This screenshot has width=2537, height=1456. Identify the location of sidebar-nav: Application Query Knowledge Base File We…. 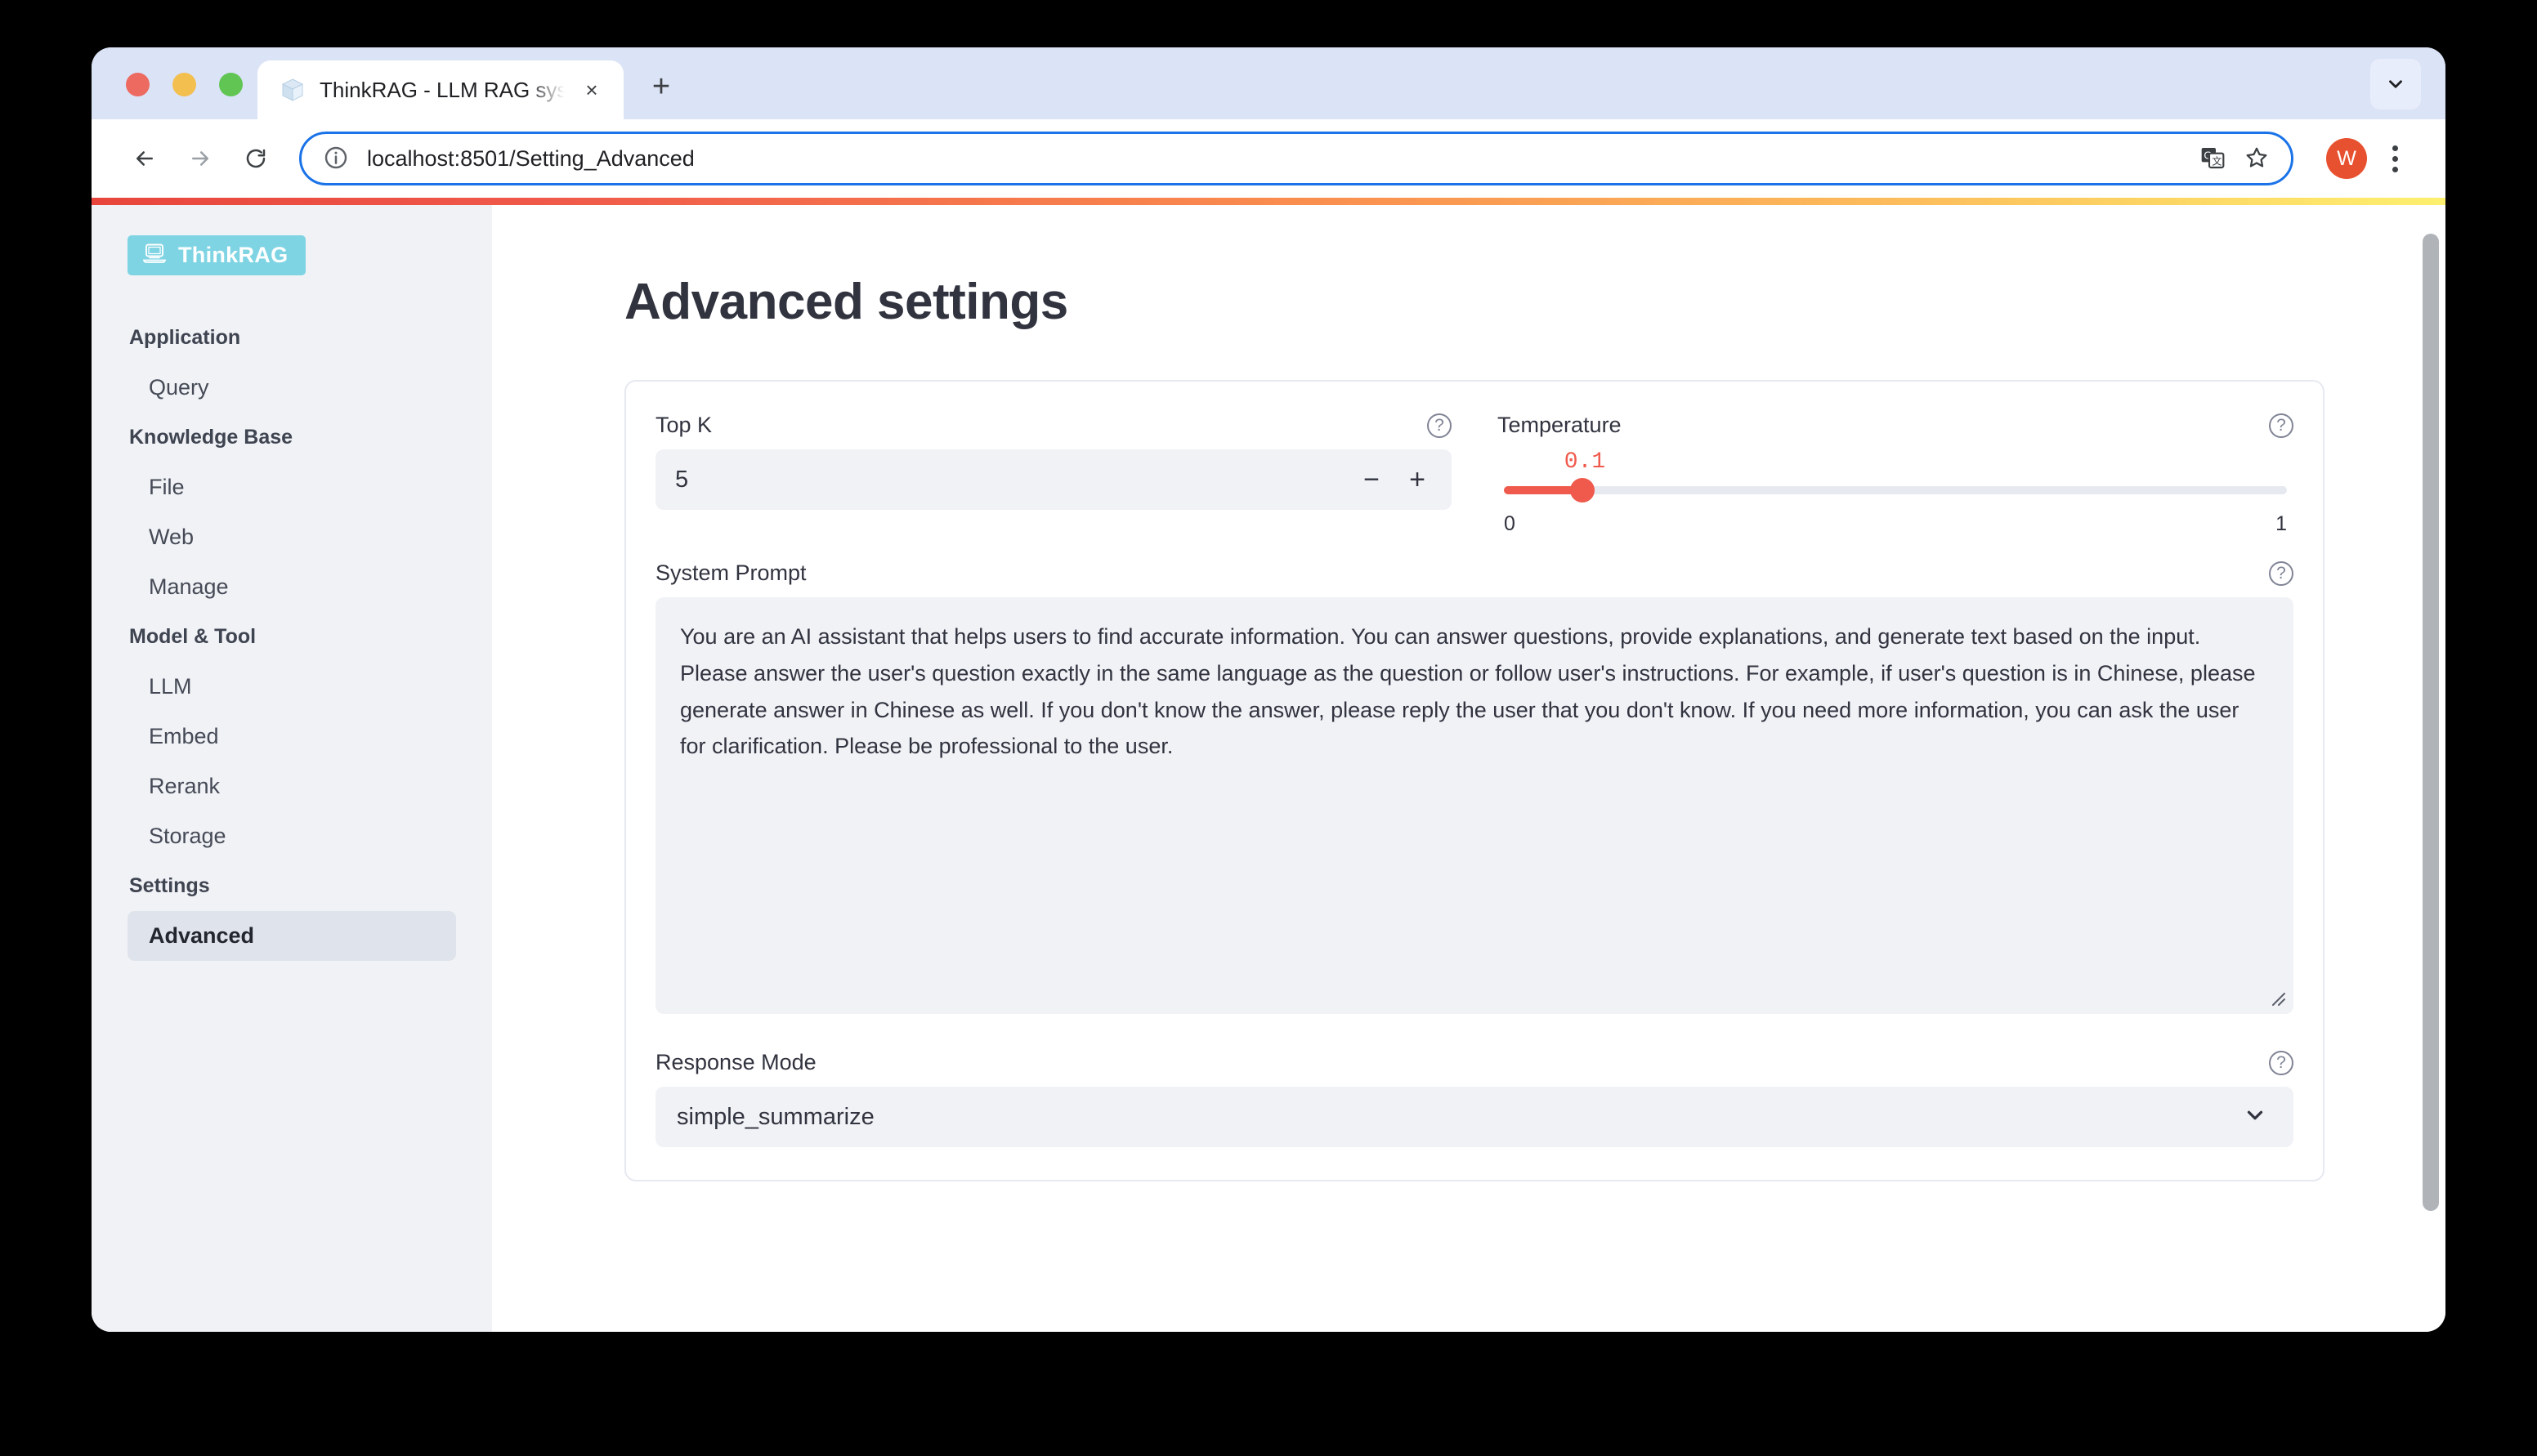
(292, 637).